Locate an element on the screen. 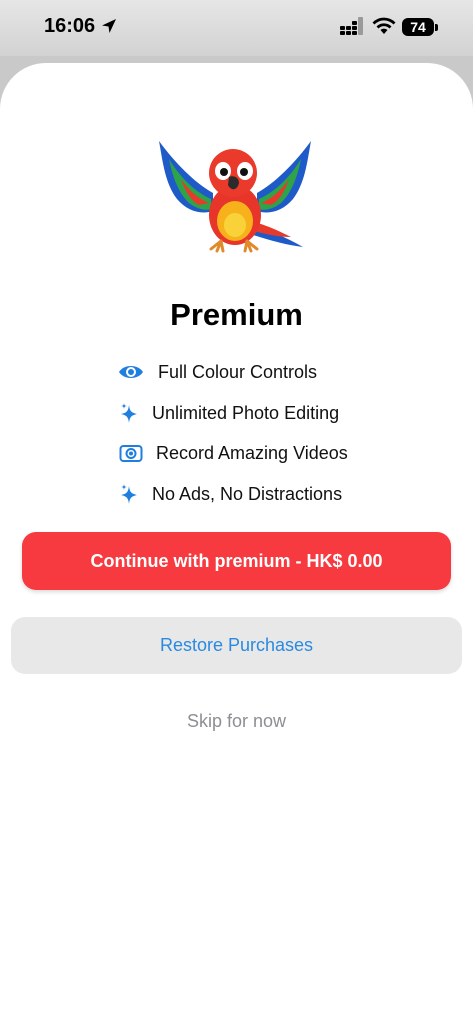  battery-level: 74 is located at coordinates (418, 27).